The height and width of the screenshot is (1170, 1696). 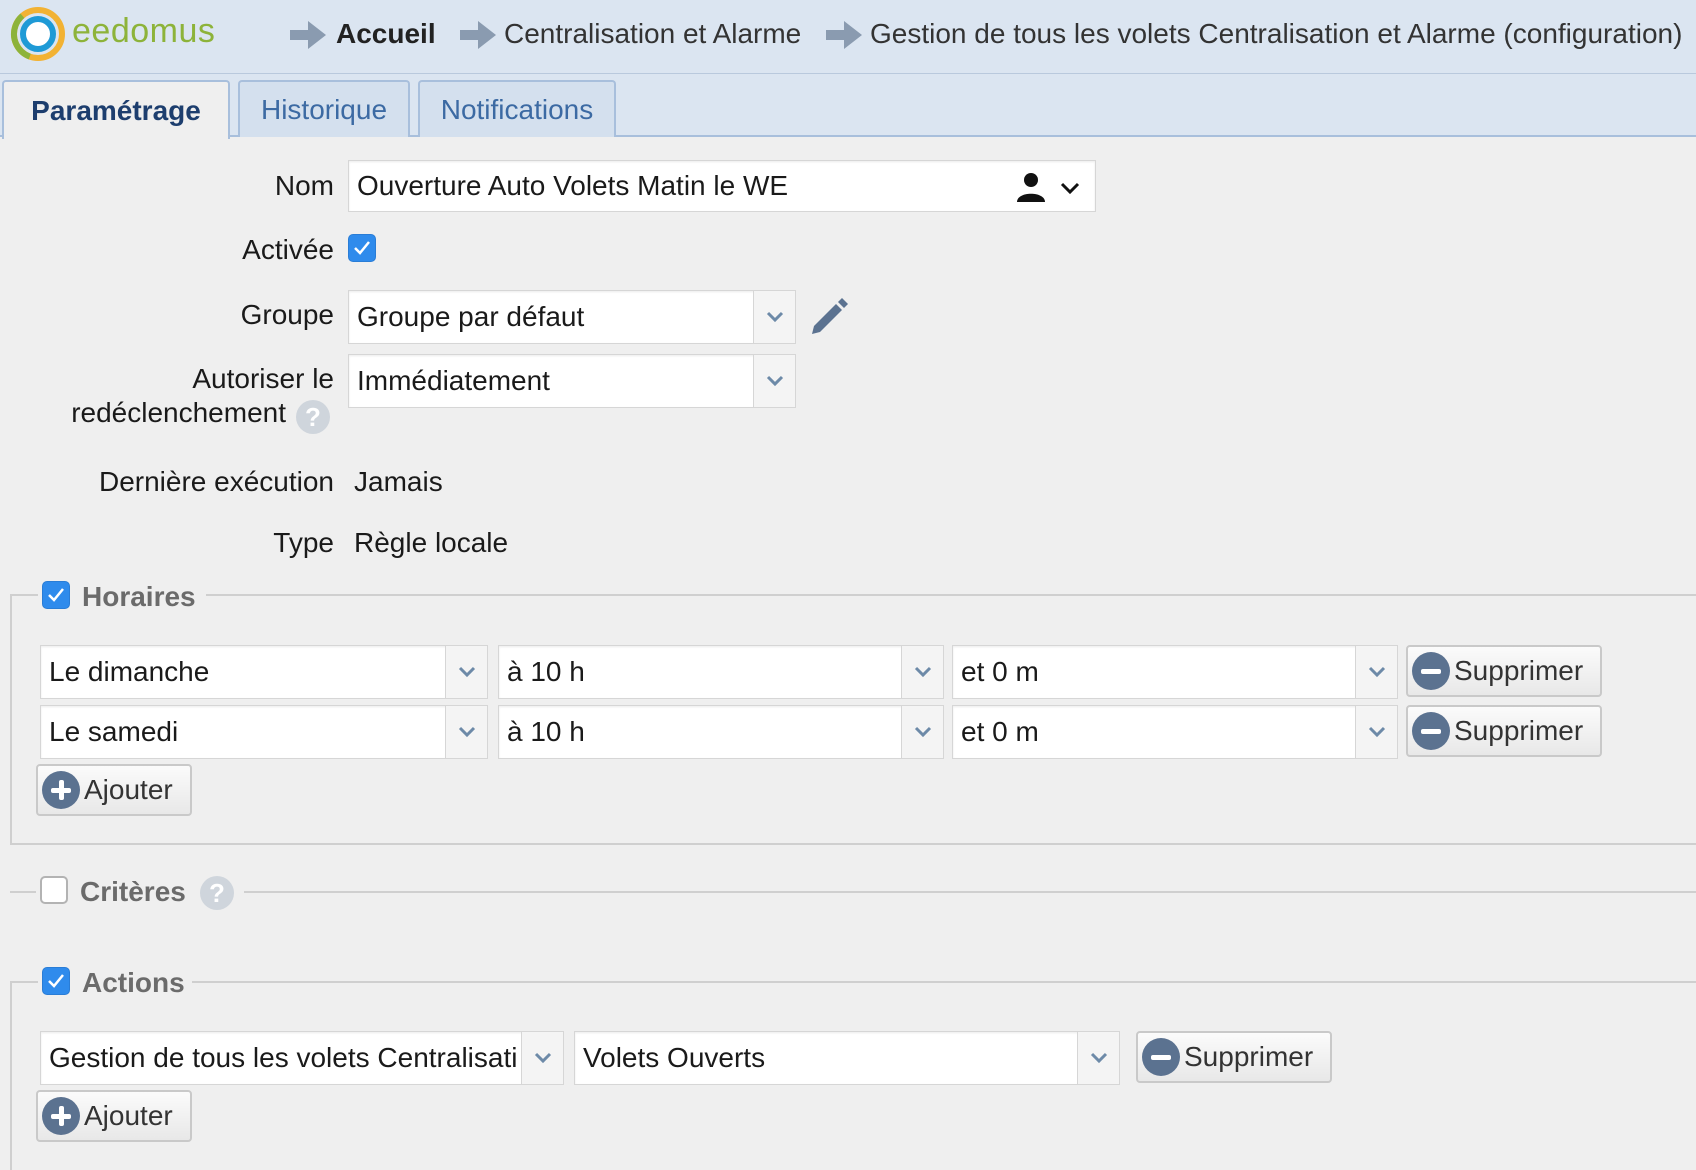 What do you see at coordinates (217, 893) in the screenshot?
I see `criteria-help-icon: ?` at bounding box center [217, 893].